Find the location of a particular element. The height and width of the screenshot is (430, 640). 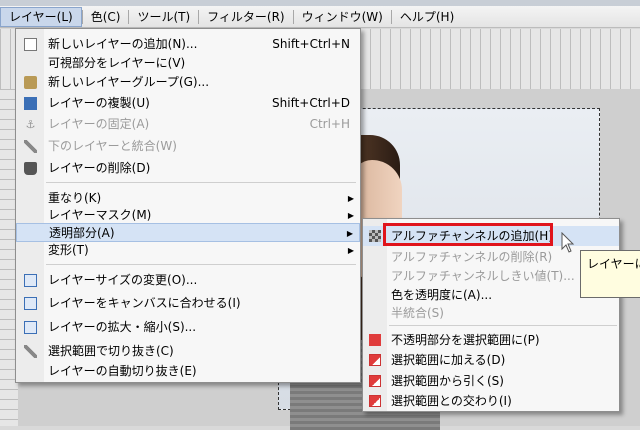

menu-item-label: レイヤーの複製(U) is located at coordinates (99, 103).